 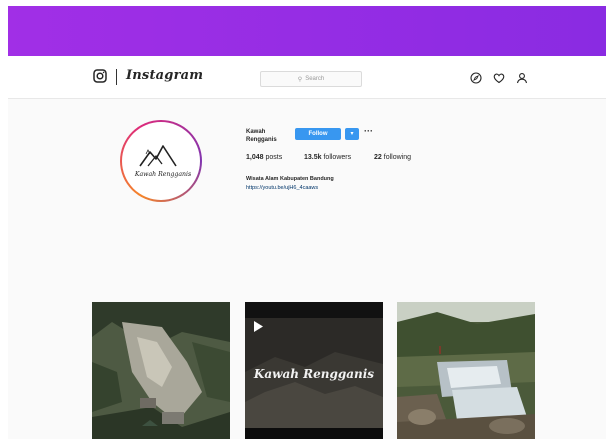 I want to click on instagram-wordmark: Instagram, so click(x=164, y=75).